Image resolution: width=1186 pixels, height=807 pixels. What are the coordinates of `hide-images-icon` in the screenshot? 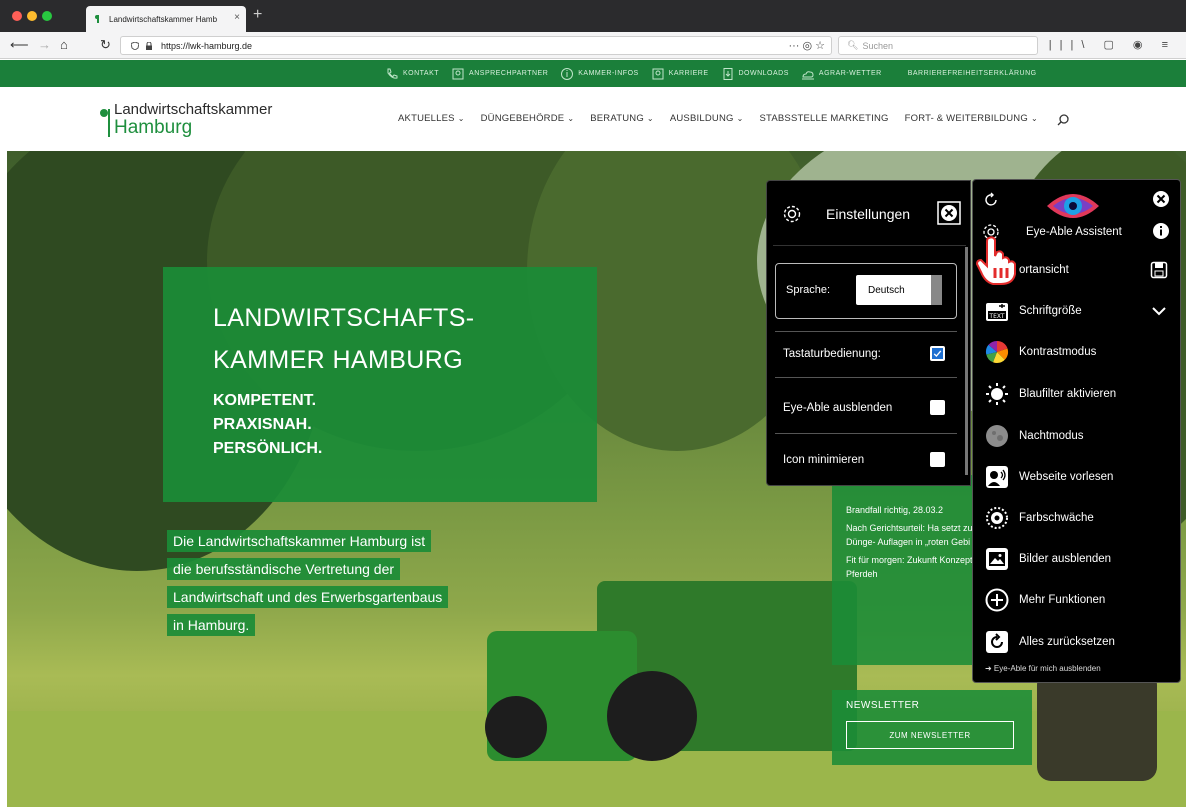 It's located at (997, 559).